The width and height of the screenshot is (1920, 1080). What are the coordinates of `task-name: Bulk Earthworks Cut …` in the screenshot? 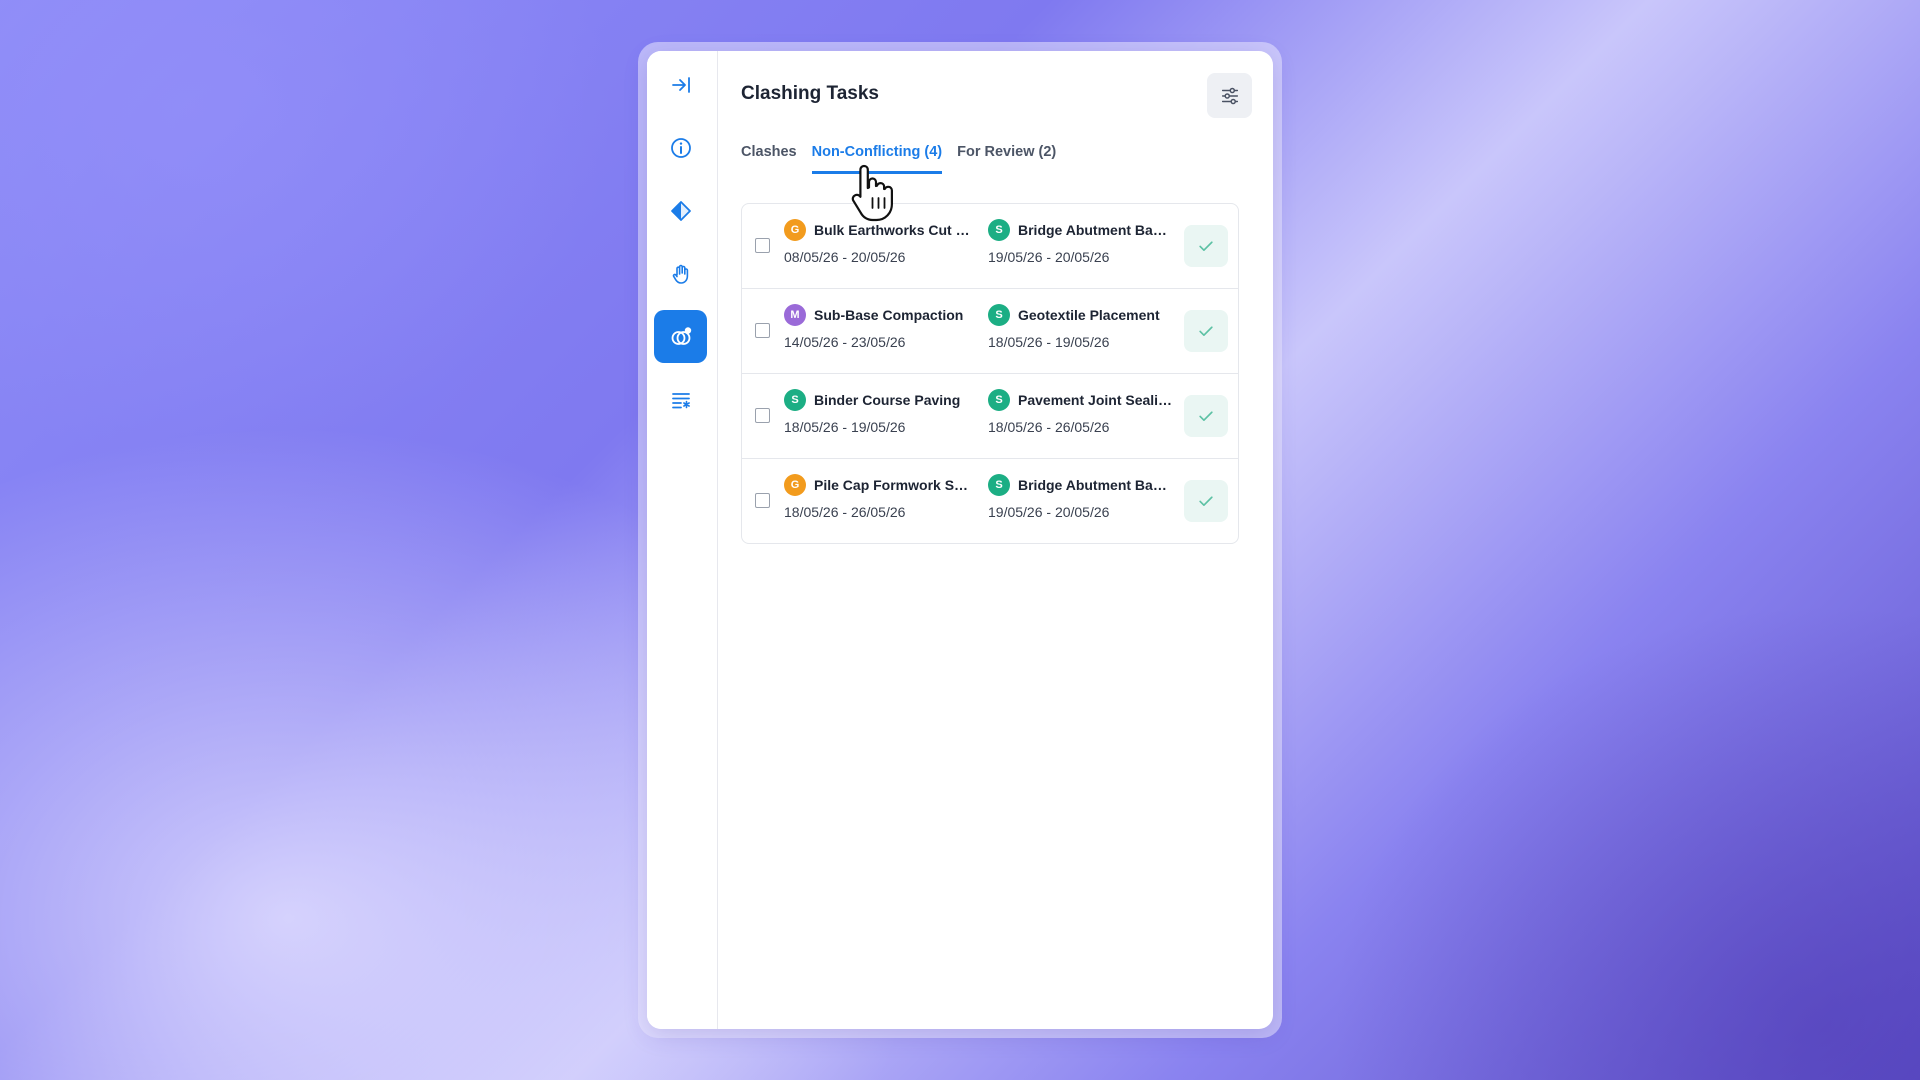 It's located at (892, 230).